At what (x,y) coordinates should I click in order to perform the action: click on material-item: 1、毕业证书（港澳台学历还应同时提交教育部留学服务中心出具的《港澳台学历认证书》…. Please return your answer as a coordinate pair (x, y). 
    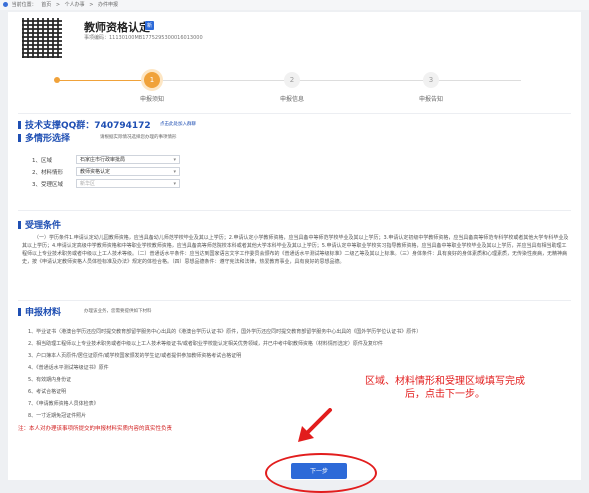
    Looking at the image, I should click on (225, 332).